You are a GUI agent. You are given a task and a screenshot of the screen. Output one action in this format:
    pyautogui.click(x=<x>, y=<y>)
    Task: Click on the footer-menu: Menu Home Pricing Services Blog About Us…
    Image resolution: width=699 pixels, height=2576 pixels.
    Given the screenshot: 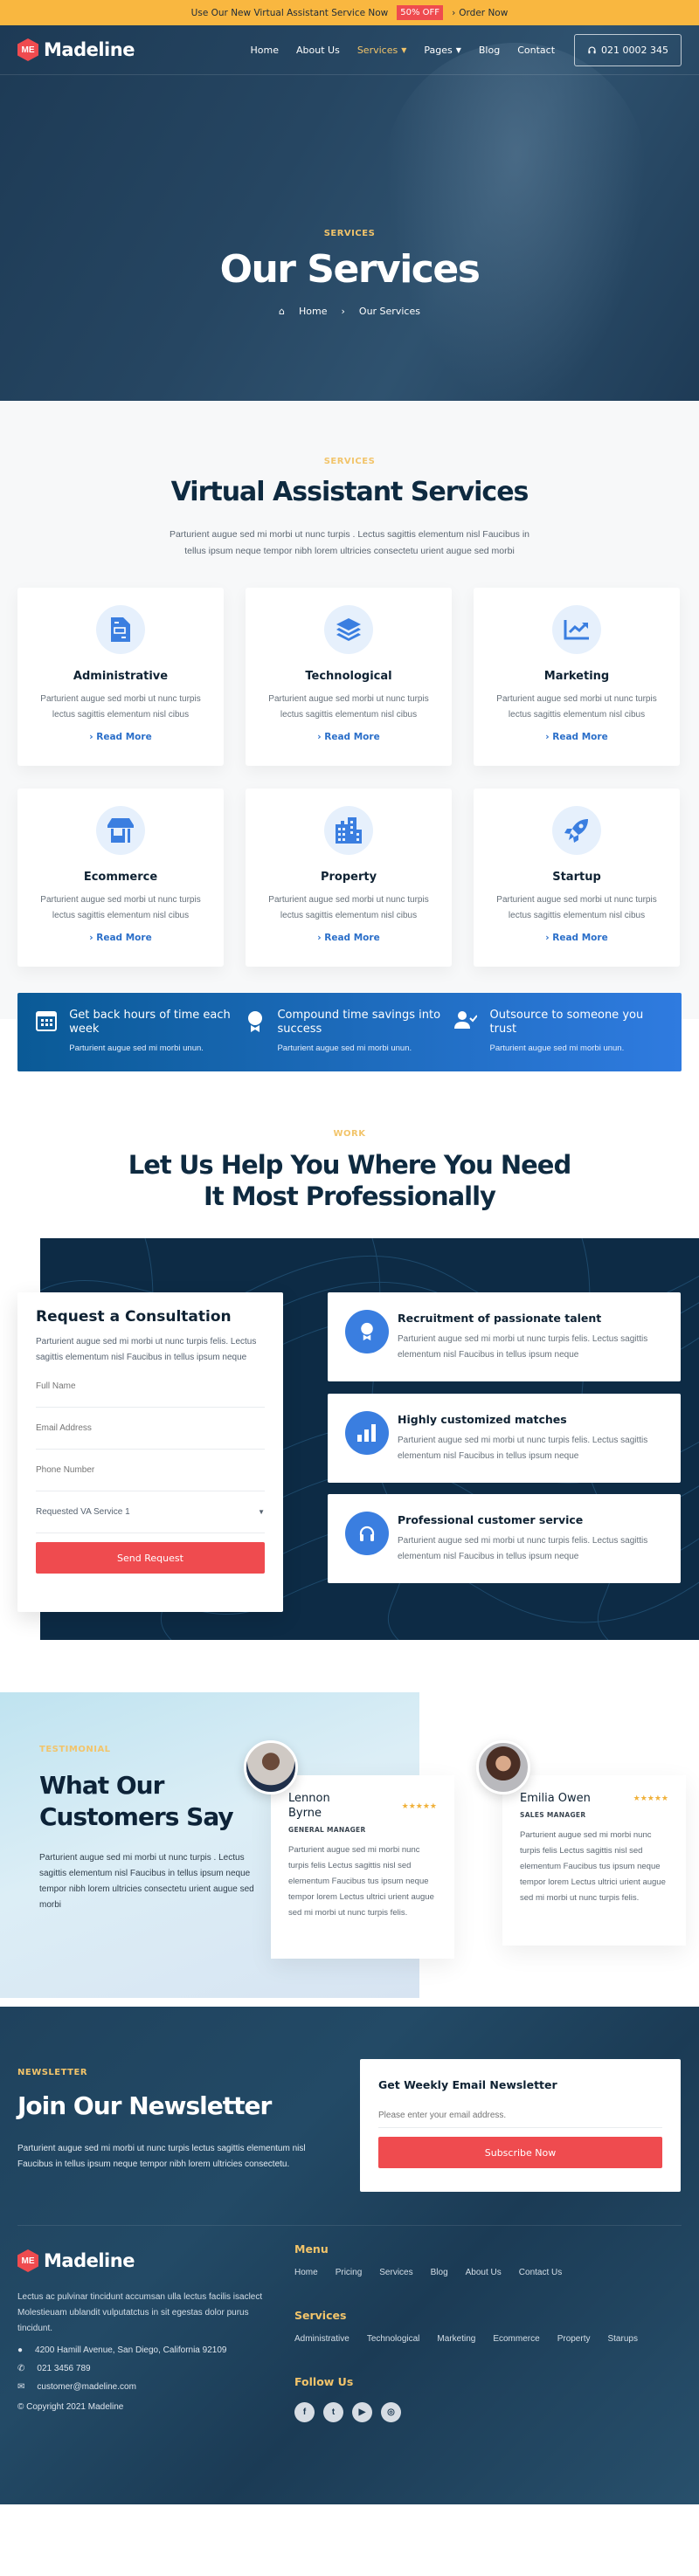 What is the action you would take?
    pyautogui.click(x=466, y=2259)
    